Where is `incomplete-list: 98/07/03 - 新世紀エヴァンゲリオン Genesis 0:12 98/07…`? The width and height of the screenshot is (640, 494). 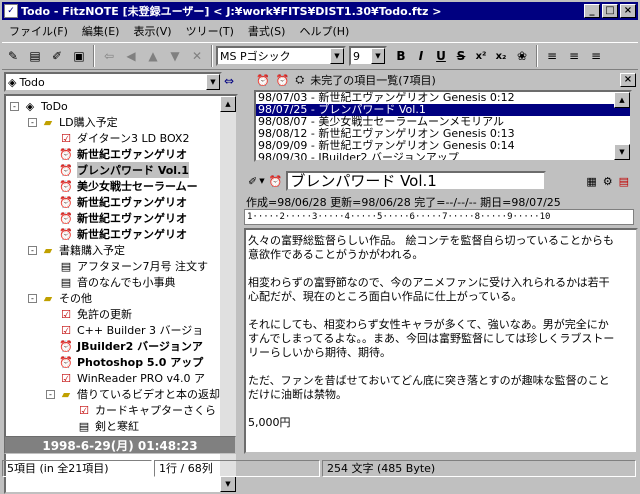 incomplete-list: 98/07/03 - 新世紀エヴァンゲリオン Genesis 0:12 98/07… is located at coordinates (443, 126).